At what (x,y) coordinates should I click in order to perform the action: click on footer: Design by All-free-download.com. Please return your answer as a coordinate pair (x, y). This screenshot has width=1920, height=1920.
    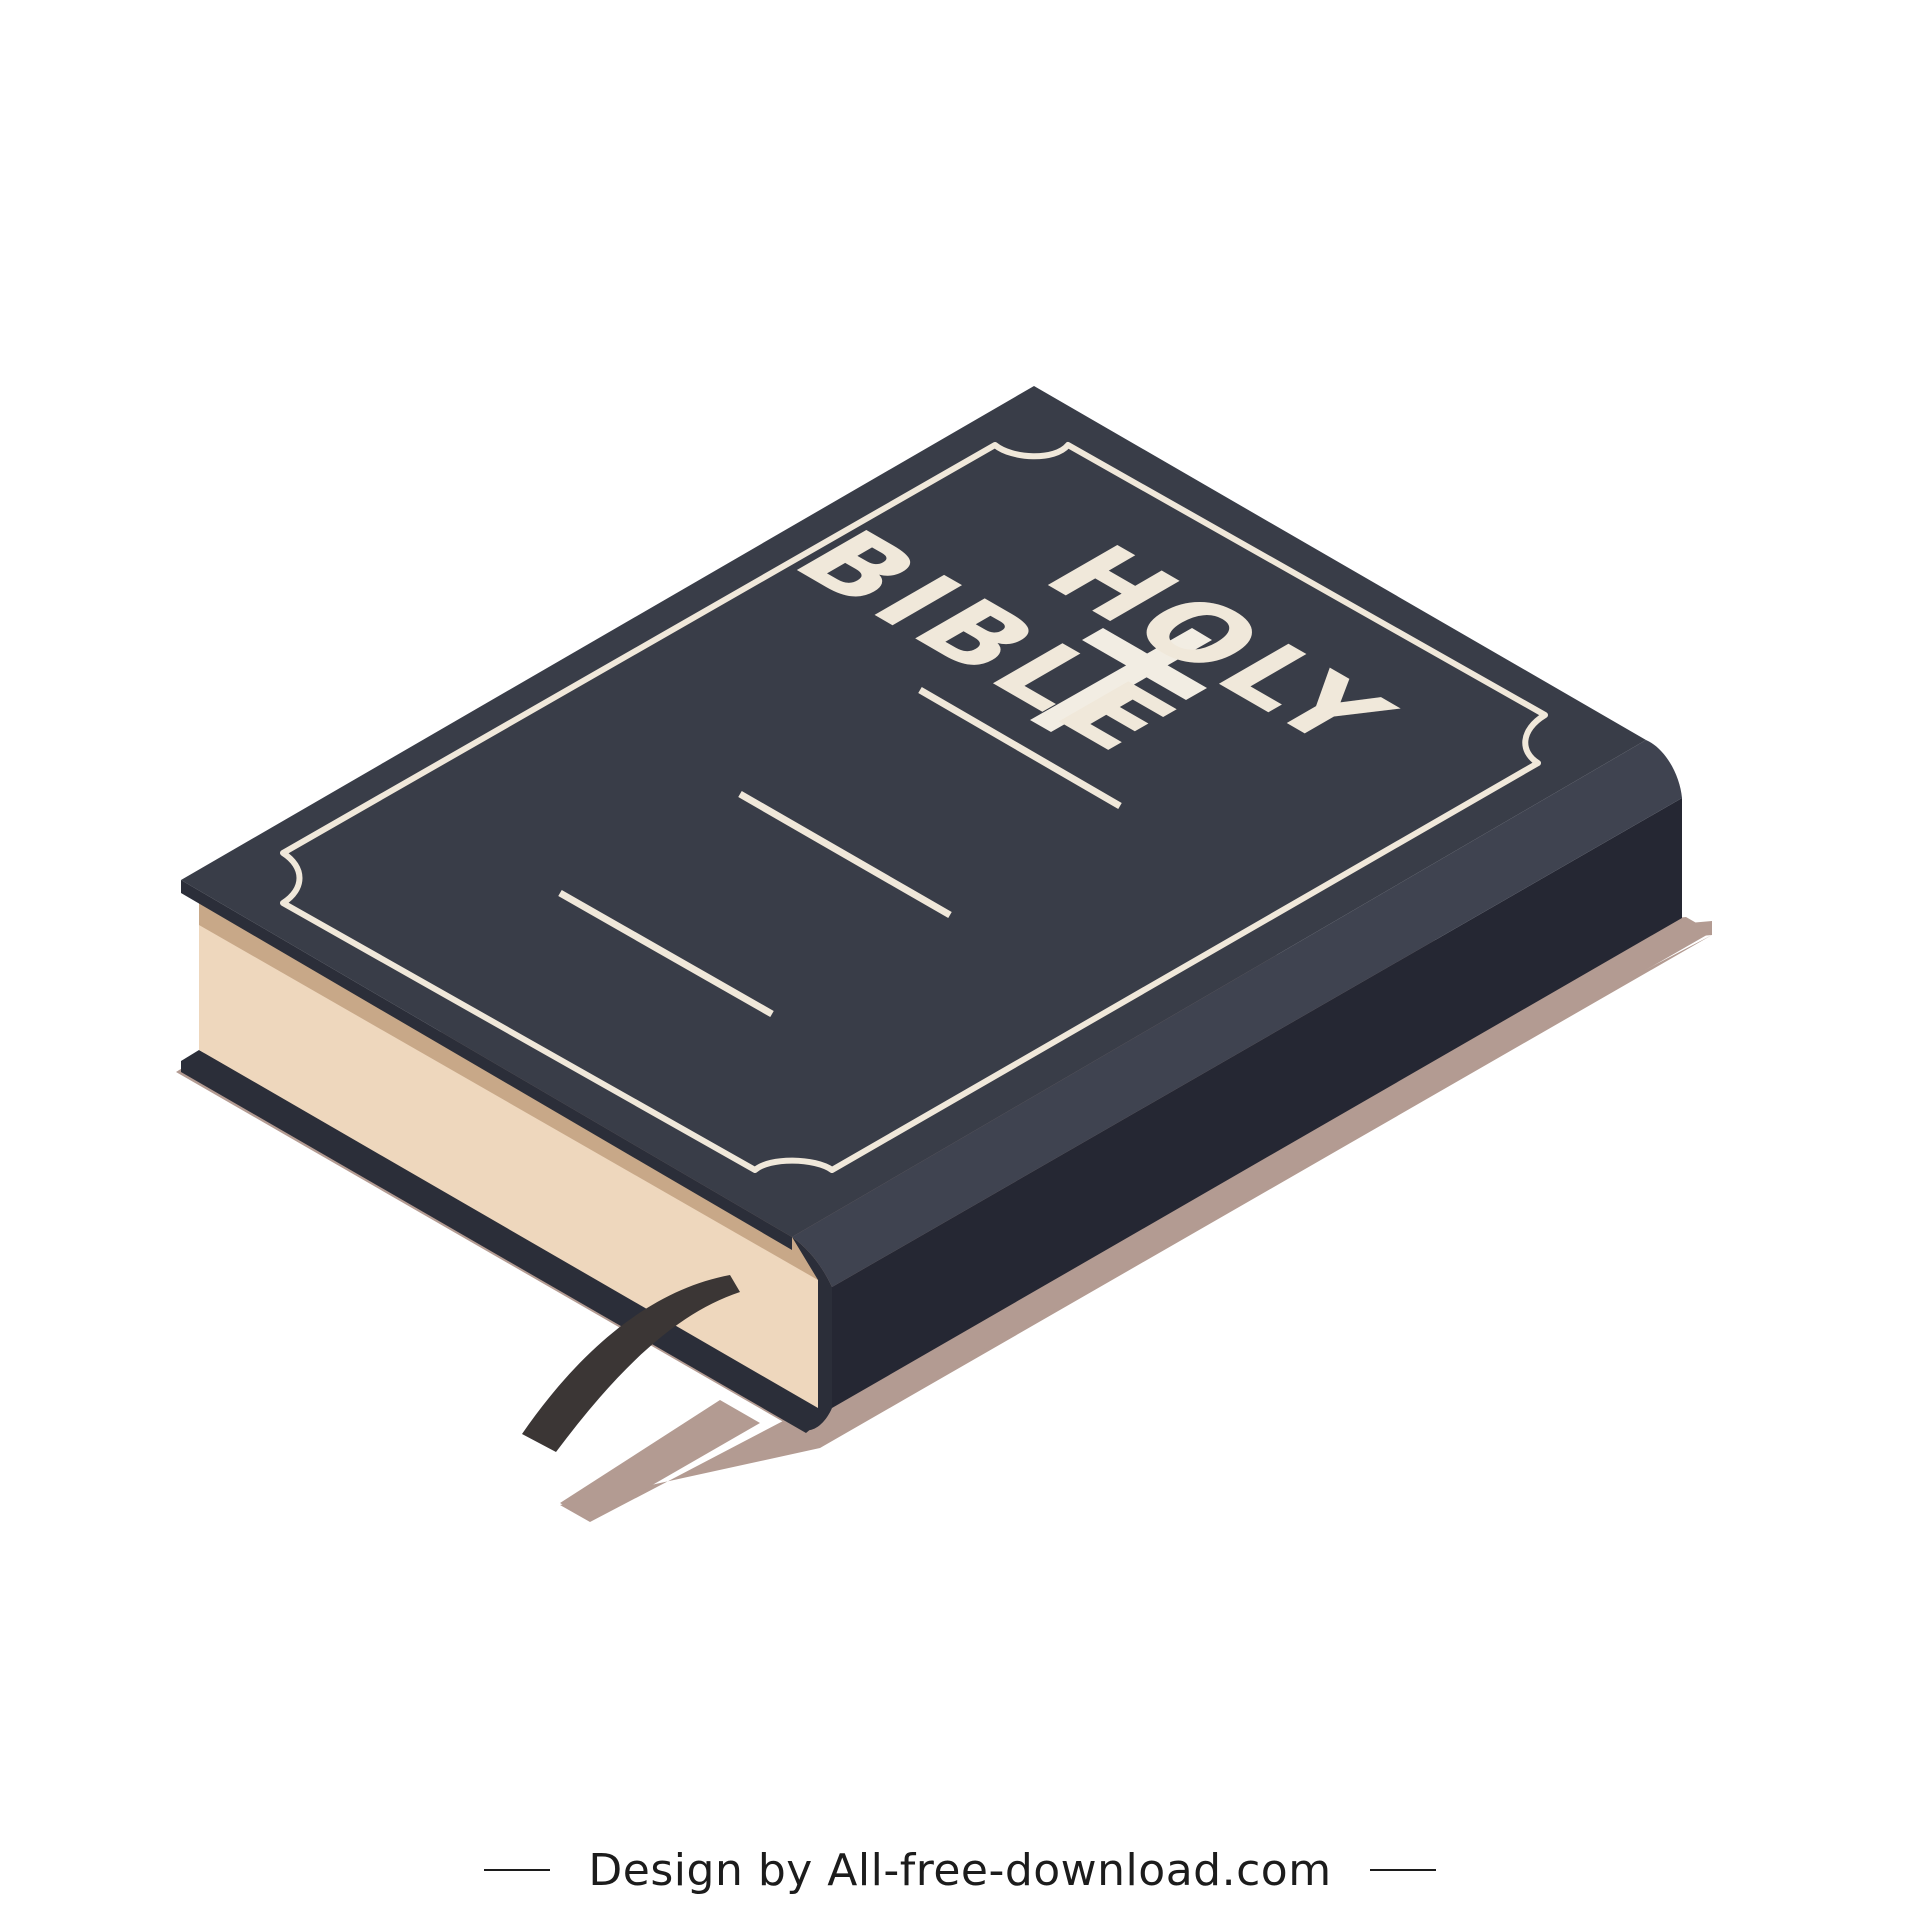
    Looking at the image, I should click on (960, 1870).